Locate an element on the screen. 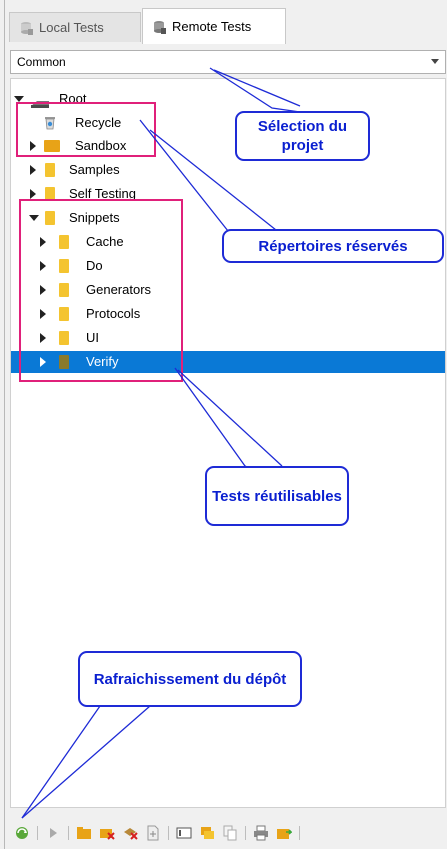  copy-icon is located at coordinates (230, 833).